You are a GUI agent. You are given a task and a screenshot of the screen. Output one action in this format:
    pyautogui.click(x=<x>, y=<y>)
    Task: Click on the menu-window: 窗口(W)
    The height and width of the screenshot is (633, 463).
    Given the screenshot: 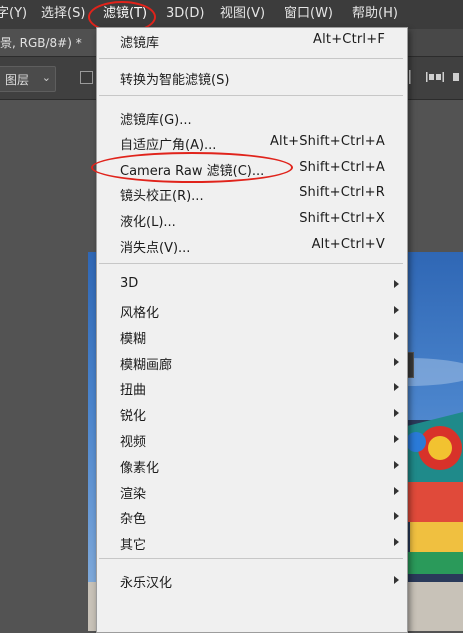 What is the action you would take?
    pyautogui.click(x=308, y=14)
    